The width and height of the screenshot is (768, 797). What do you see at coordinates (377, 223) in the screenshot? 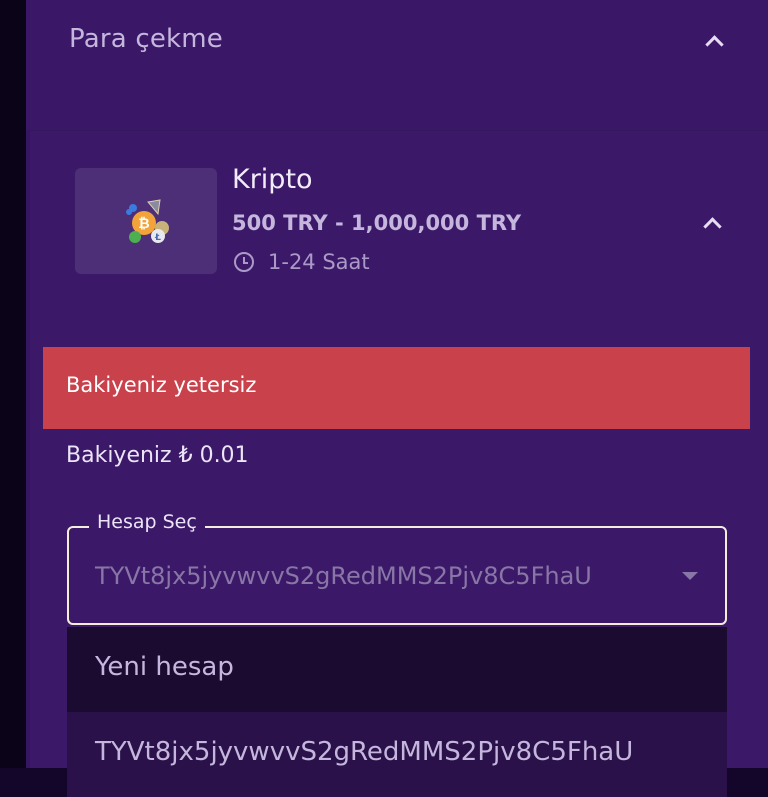
I see `method-limits: 500 TRY - 1,000,000 TRY` at bounding box center [377, 223].